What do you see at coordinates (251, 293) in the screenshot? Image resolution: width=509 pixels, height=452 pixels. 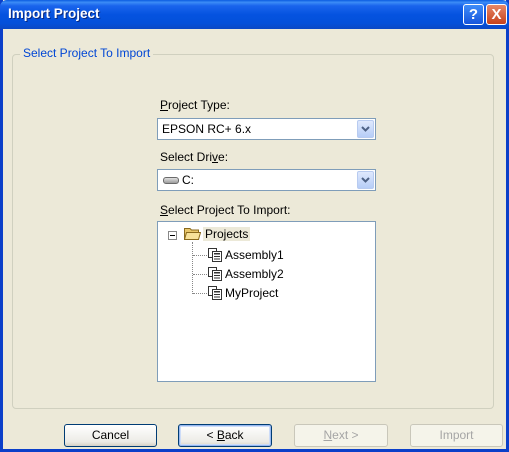 I see `tree-item-myproject: MyProject` at bounding box center [251, 293].